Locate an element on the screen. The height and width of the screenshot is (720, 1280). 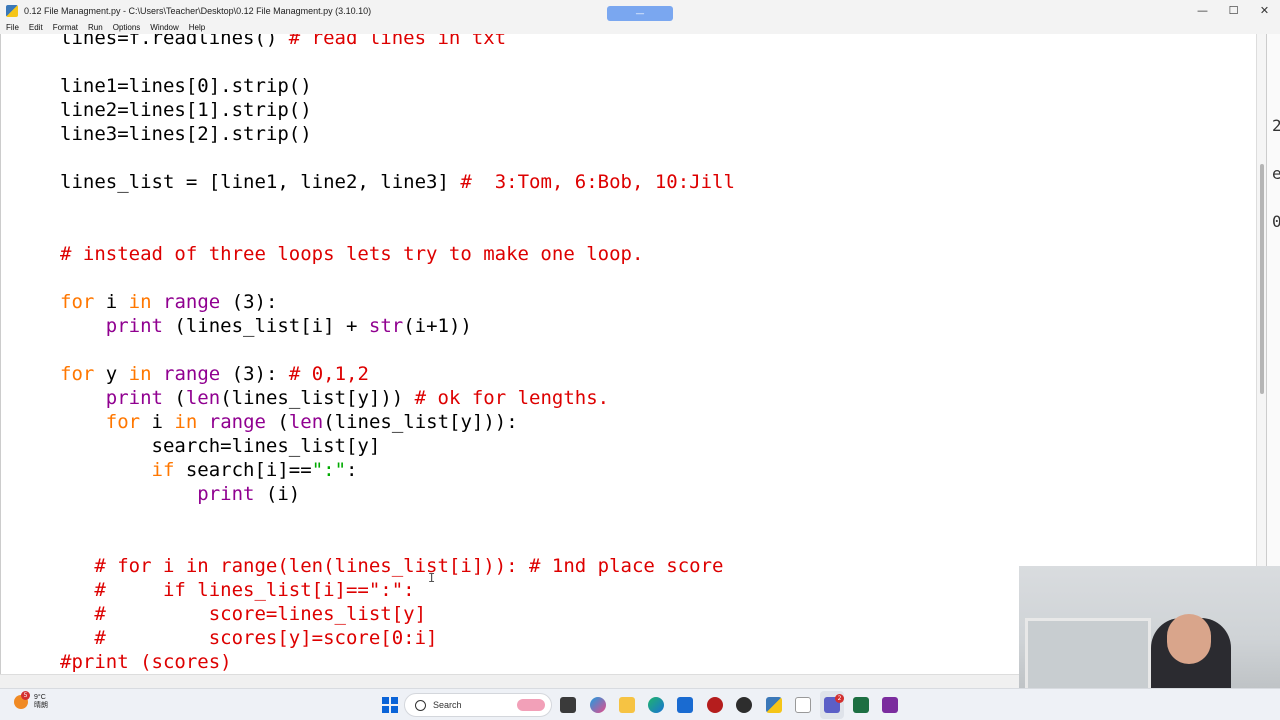
code-line: # scores[y]=score[0:i] is located at coordinates (248, 638).